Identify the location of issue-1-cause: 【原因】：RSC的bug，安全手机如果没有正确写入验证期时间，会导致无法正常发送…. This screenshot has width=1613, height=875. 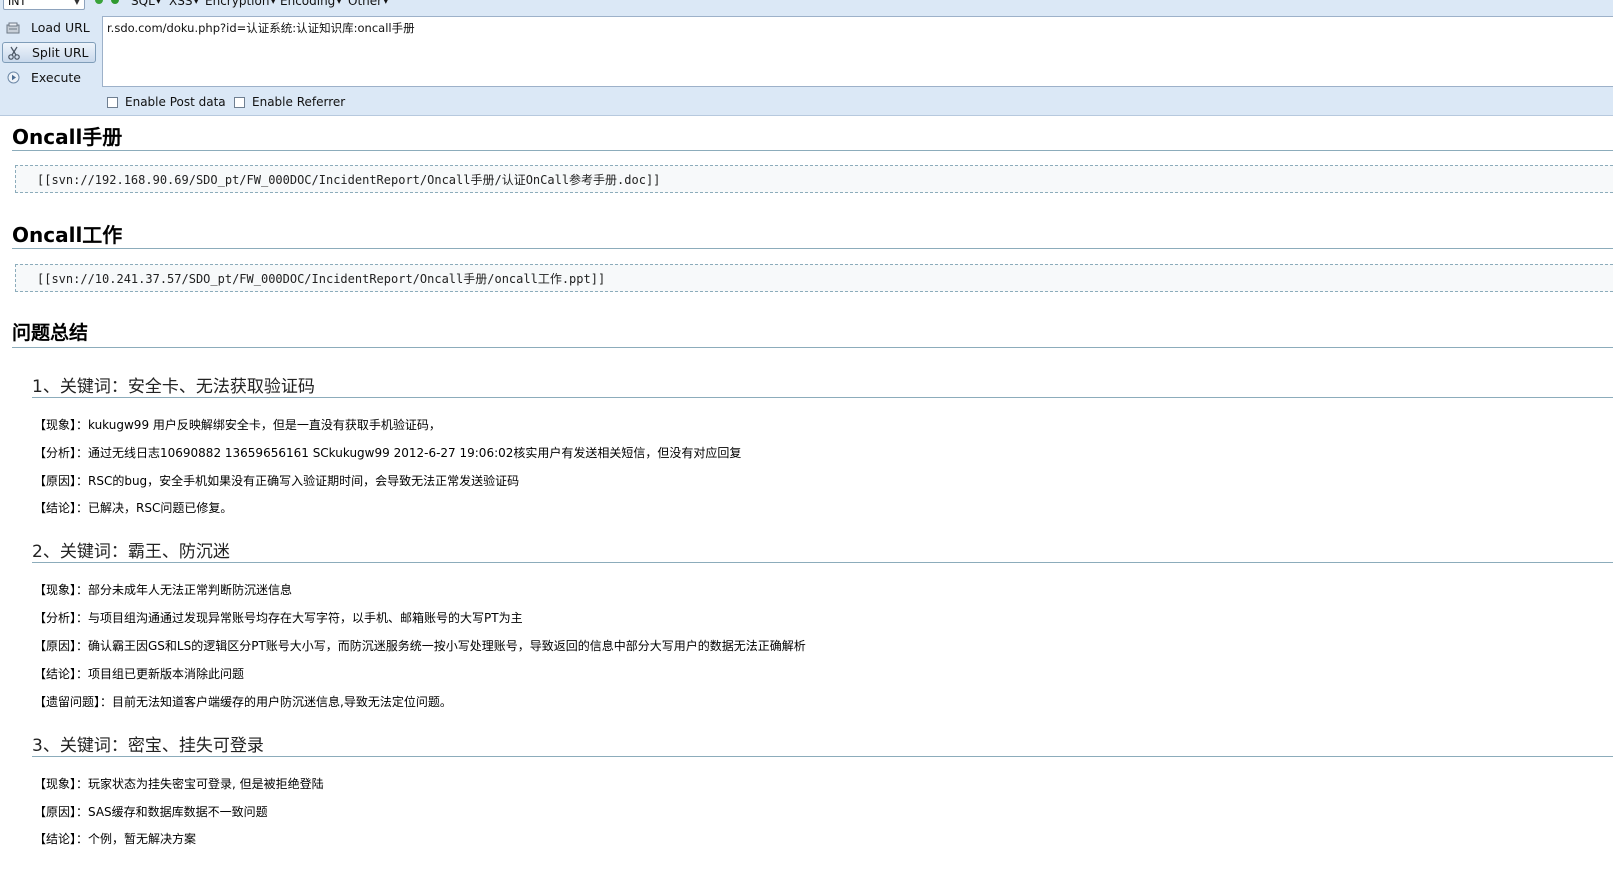
(277, 481).